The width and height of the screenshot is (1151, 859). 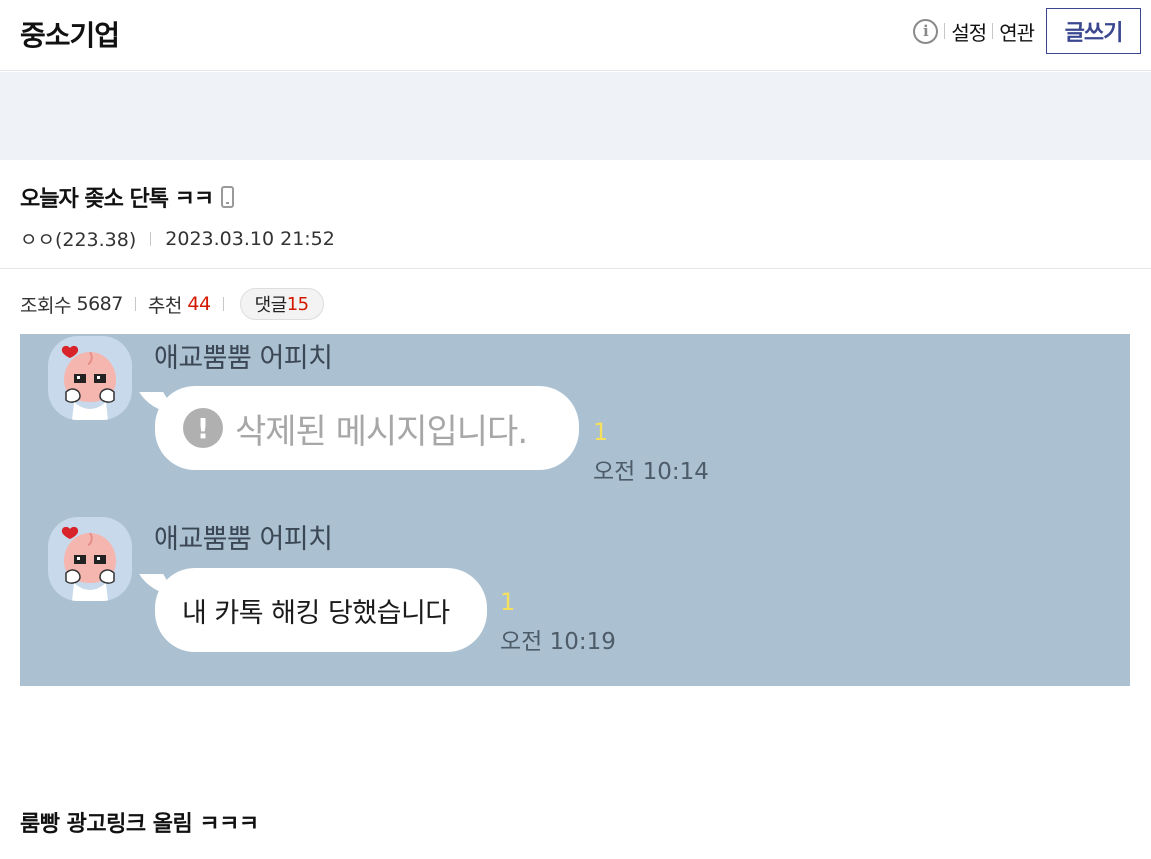 What do you see at coordinates (203, 428) in the screenshot?
I see `warning-icon: !` at bounding box center [203, 428].